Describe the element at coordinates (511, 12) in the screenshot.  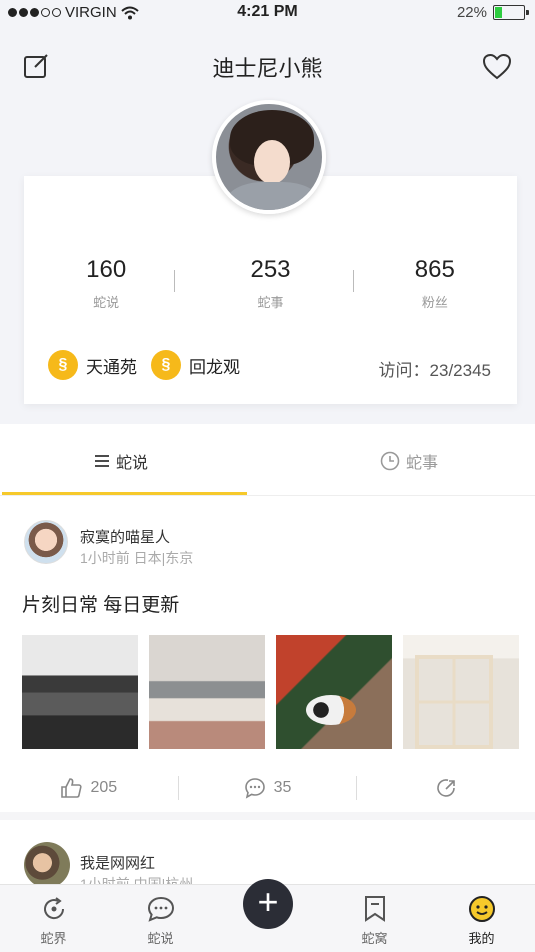
I see `battery-icon` at that location.